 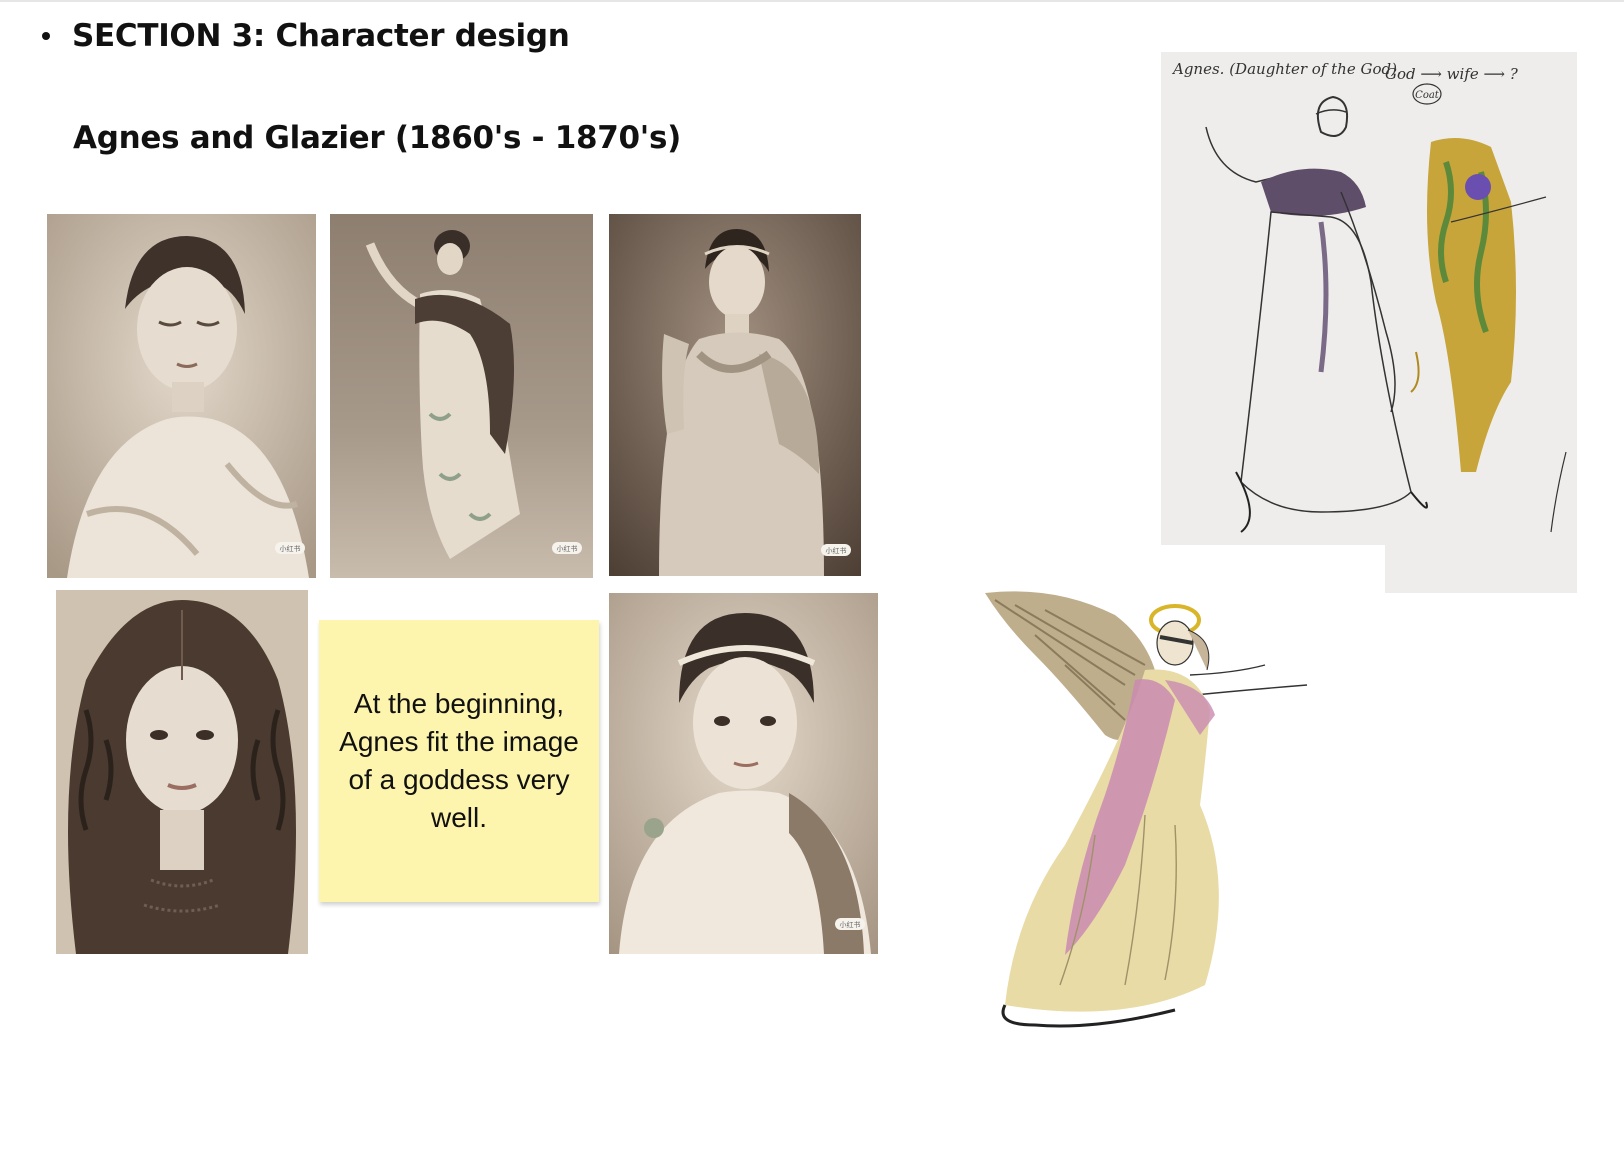 I want to click on photo-long-wavy-hair, so click(x=182, y=772).